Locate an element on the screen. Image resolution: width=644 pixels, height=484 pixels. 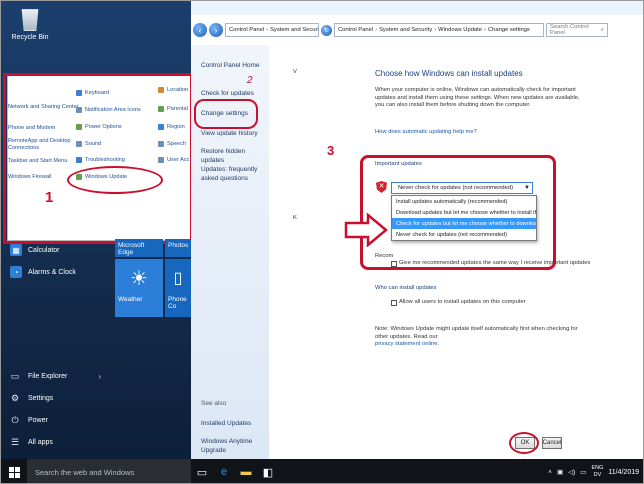
file-explorer-icon: ▬ is located at coordinates (246, 471).